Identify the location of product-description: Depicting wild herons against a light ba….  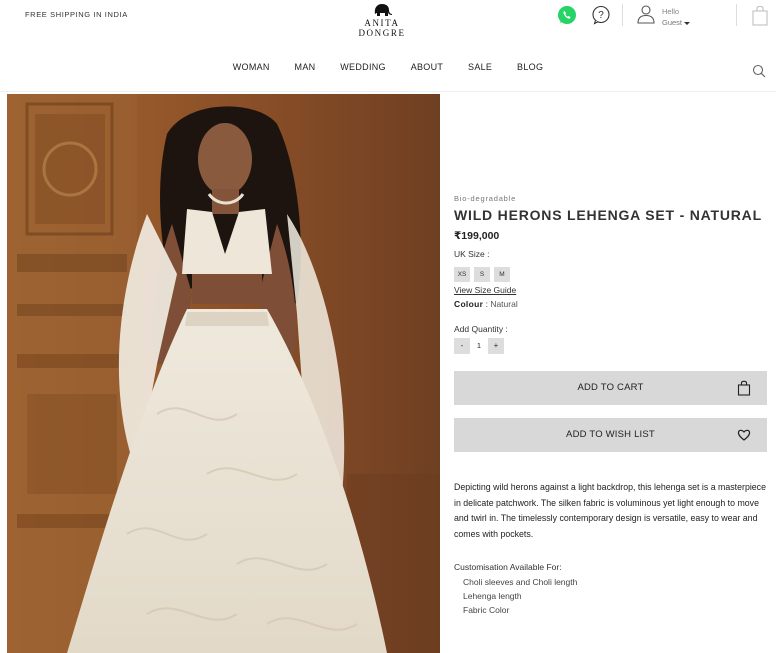
(610, 510).